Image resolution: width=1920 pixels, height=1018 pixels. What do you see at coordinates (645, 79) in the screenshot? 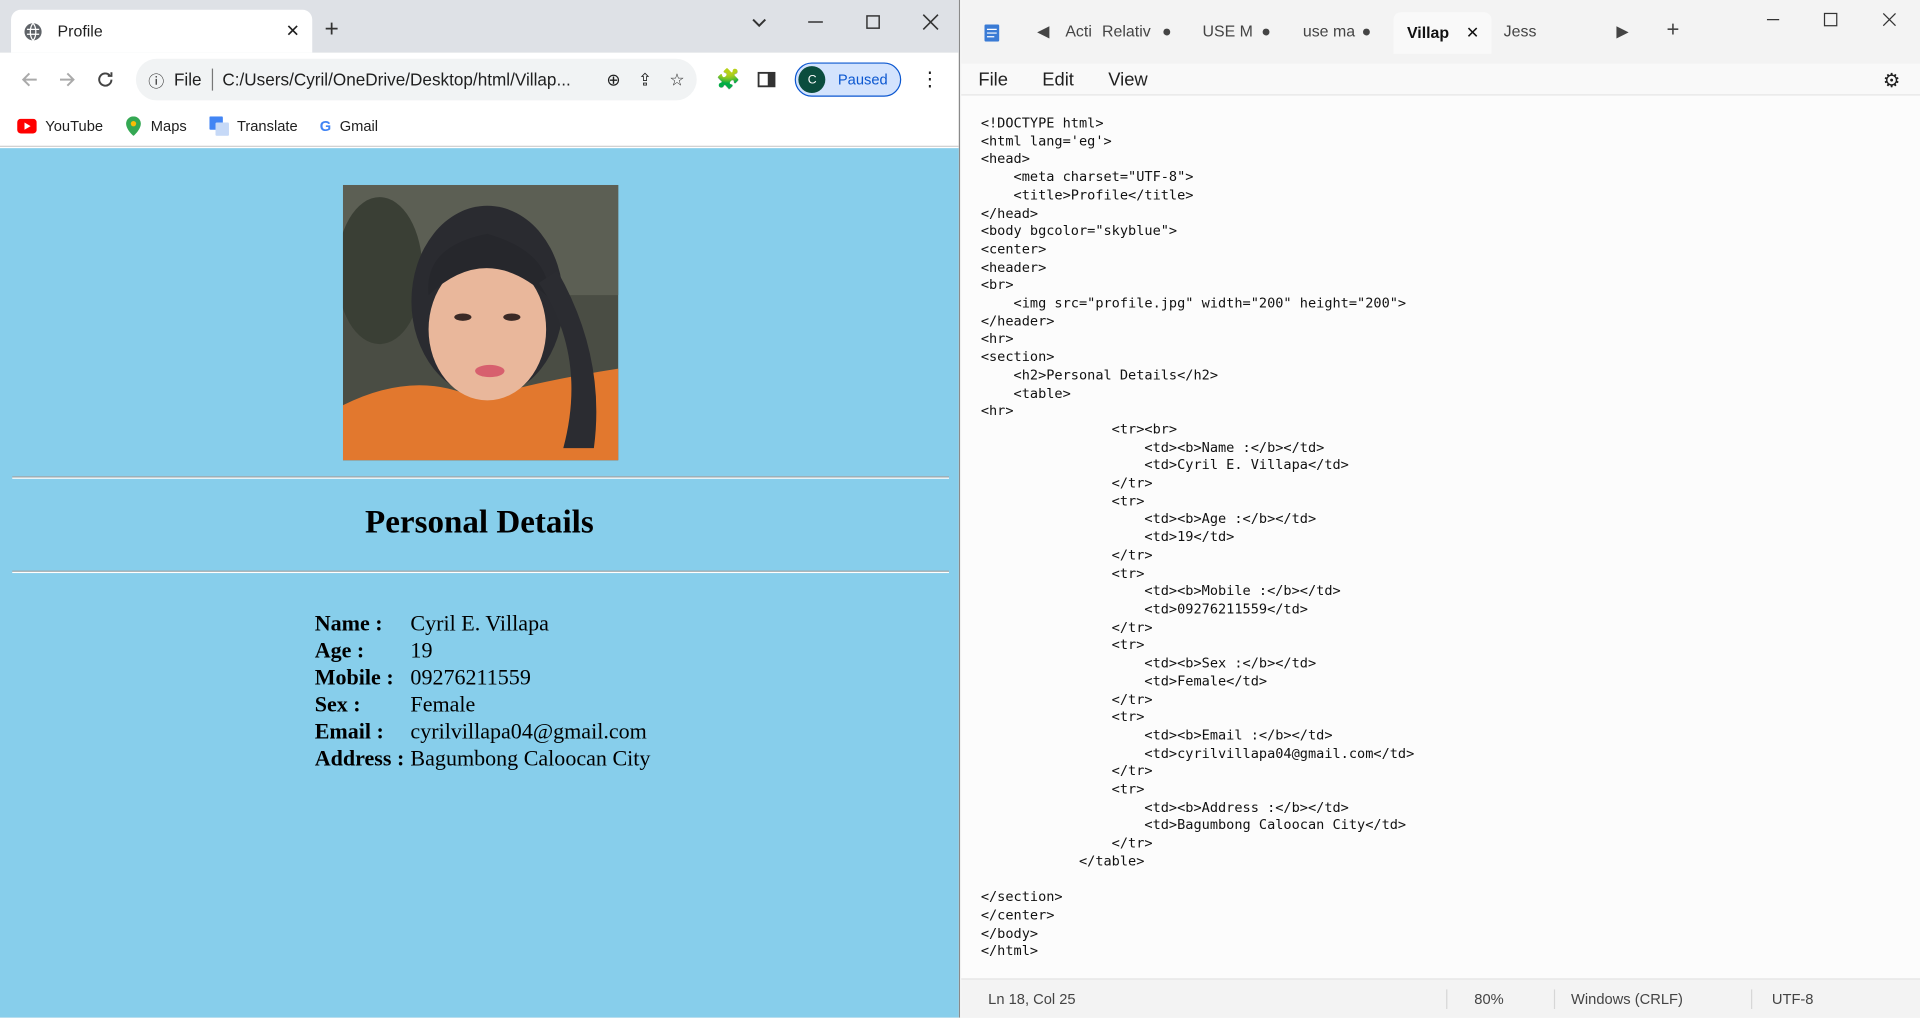
I see `share-icon: ⇪` at bounding box center [645, 79].